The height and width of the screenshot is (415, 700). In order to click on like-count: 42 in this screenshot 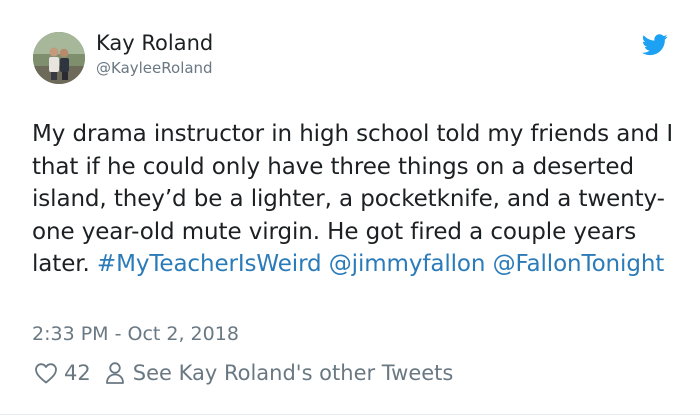, I will do `click(77, 373)`.